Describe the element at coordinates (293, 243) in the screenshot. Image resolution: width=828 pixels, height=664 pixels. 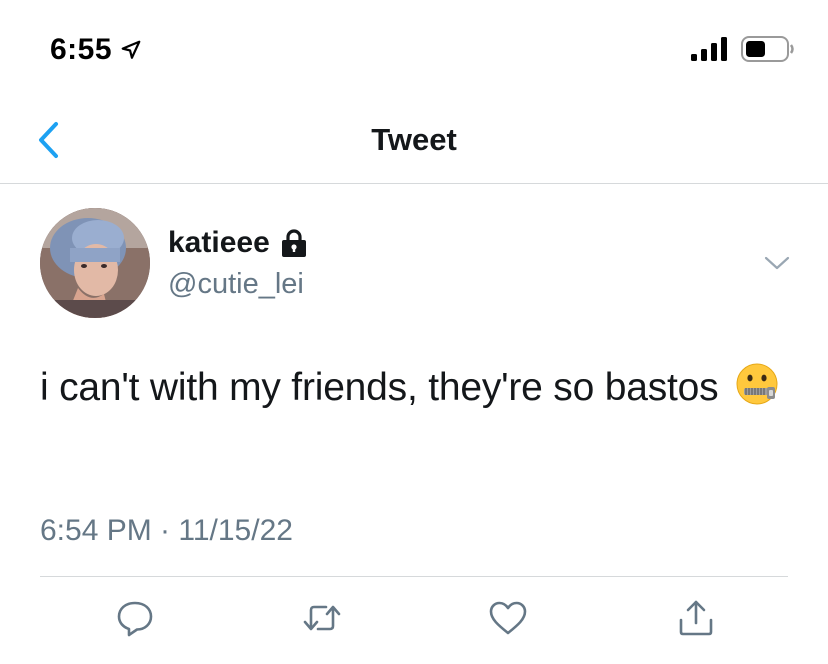
I see `lock-icon` at that location.